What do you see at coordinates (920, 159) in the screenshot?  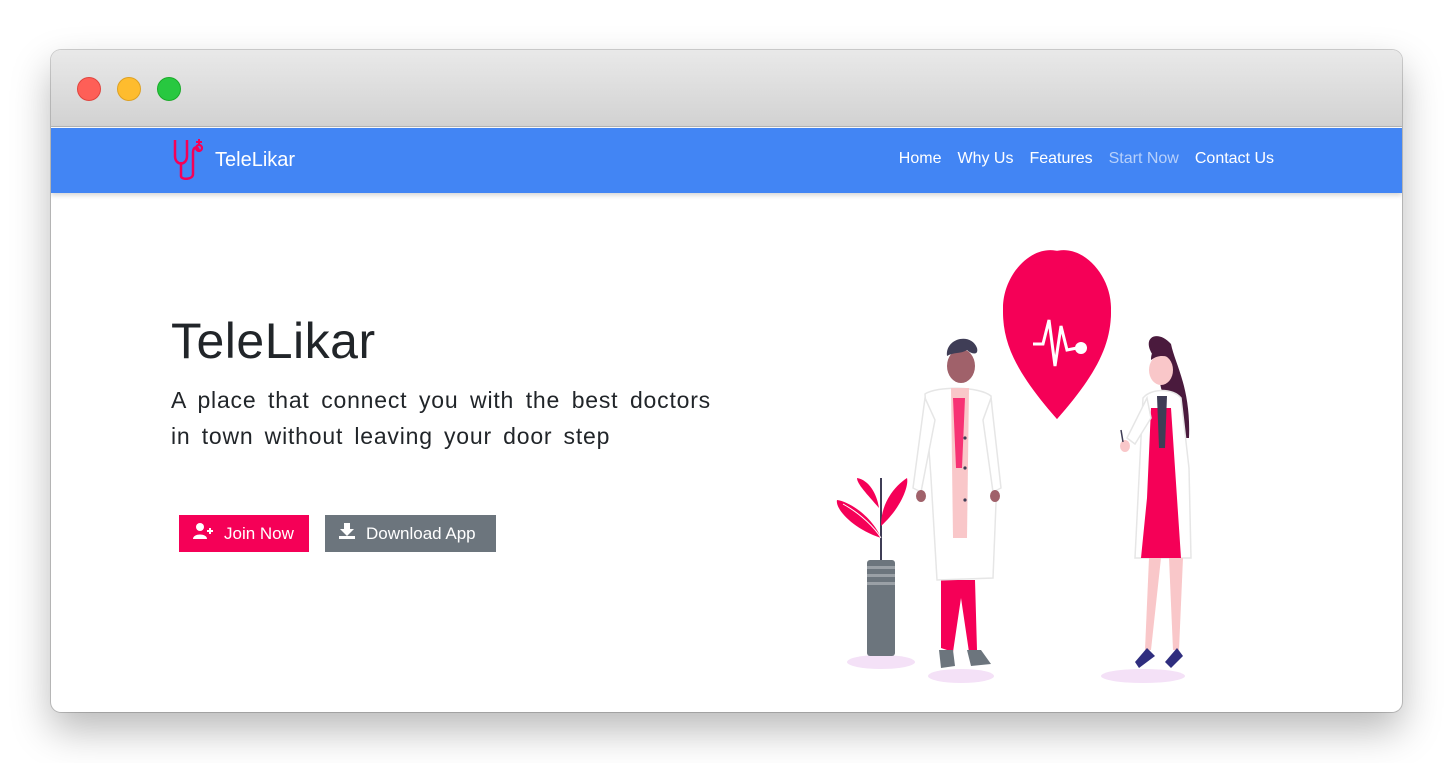 I see `nav-link-home: Home` at bounding box center [920, 159].